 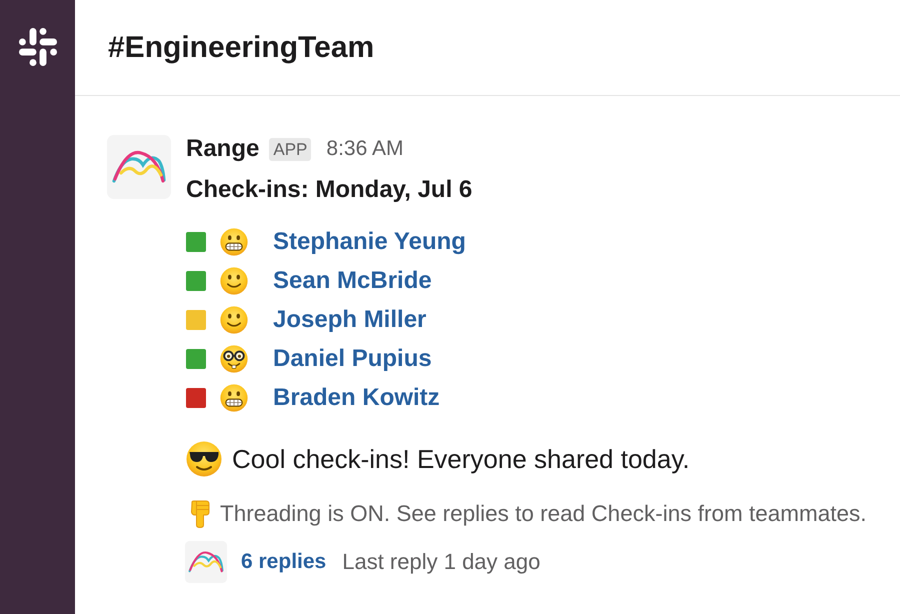 I want to click on sender-name: Range, so click(x=223, y=149).